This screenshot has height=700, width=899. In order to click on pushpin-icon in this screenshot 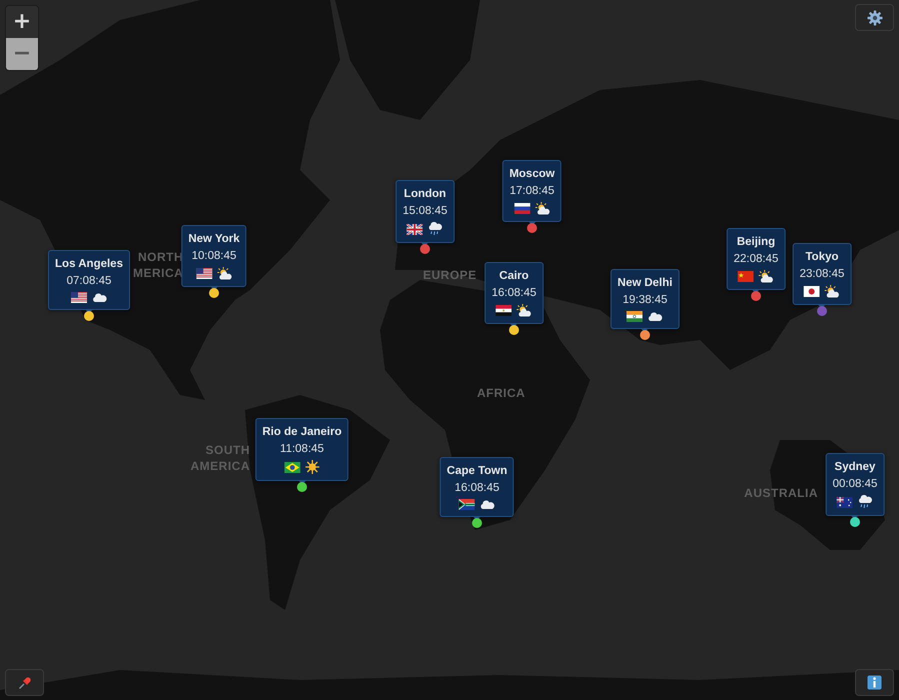, I will do `click(25, 683)`.